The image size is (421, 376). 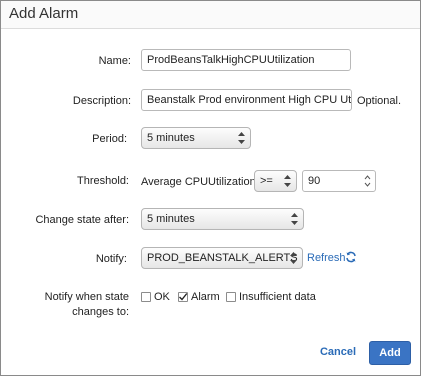 What do you see at coordinates (196, 138) in the screenshot?
I see `period-select: 5 minutes` at bounding box center [196, 138].